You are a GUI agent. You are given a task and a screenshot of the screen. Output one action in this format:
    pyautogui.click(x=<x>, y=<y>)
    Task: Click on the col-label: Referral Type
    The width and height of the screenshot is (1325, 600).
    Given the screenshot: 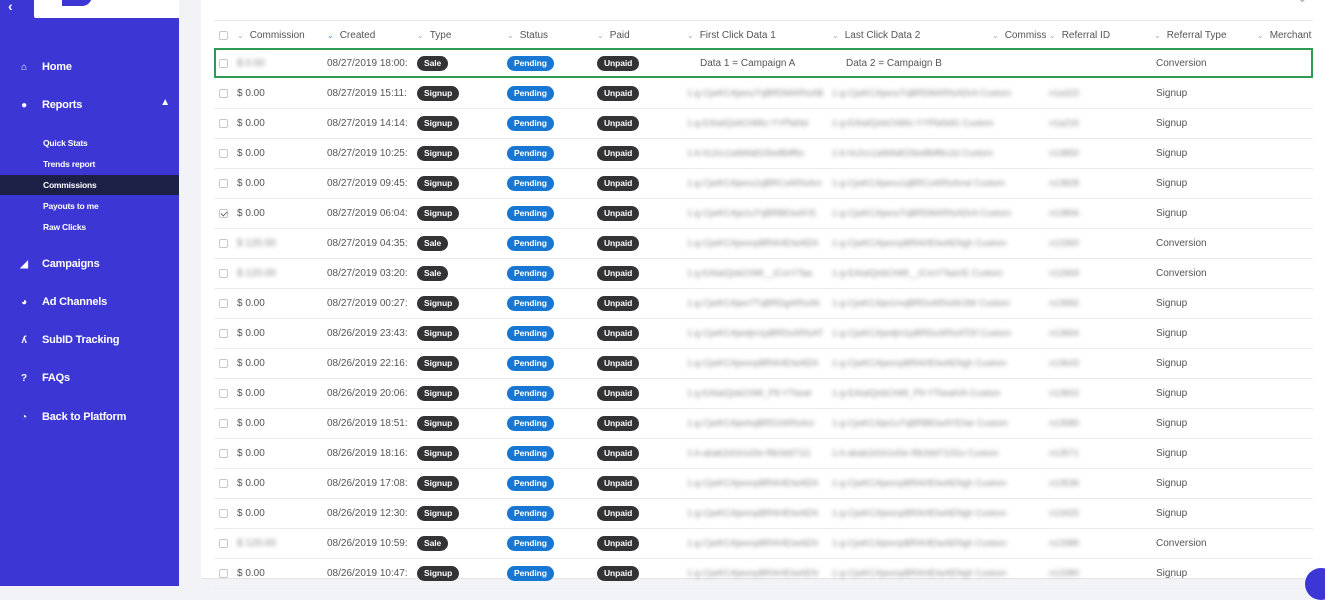 What is the action you would take?
    pyautogui.click(x=1196, y=35)
    